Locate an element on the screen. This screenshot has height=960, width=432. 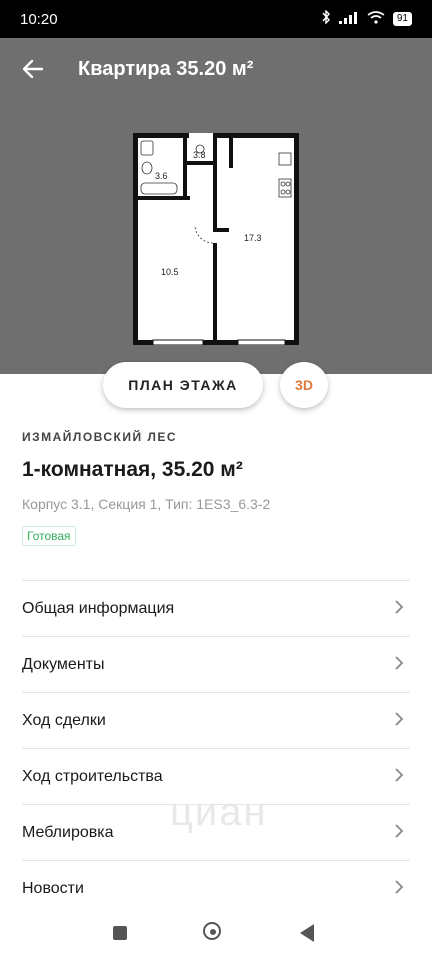
page-title: Квартира 35.20 м² is located at coordinates (166, 68).